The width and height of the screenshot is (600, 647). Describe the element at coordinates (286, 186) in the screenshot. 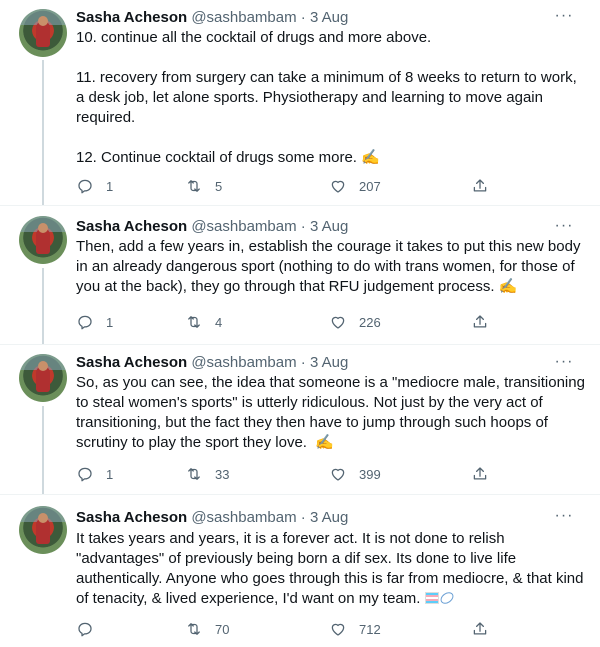

I see `action-bar: 1 5 207` at that location.